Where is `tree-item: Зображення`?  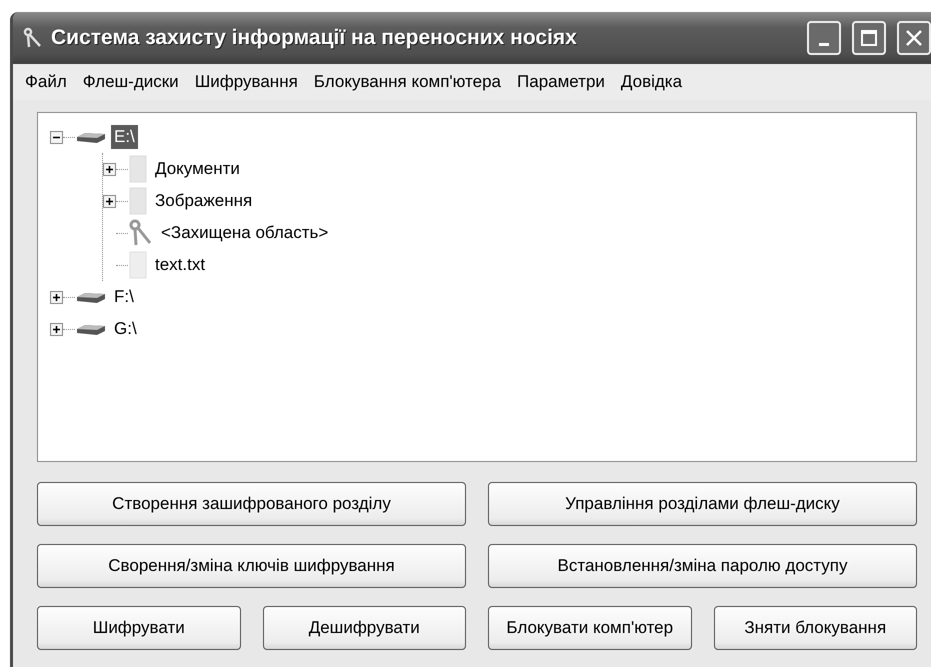
tree-item: Зображення is located at coordinates (204, 201).